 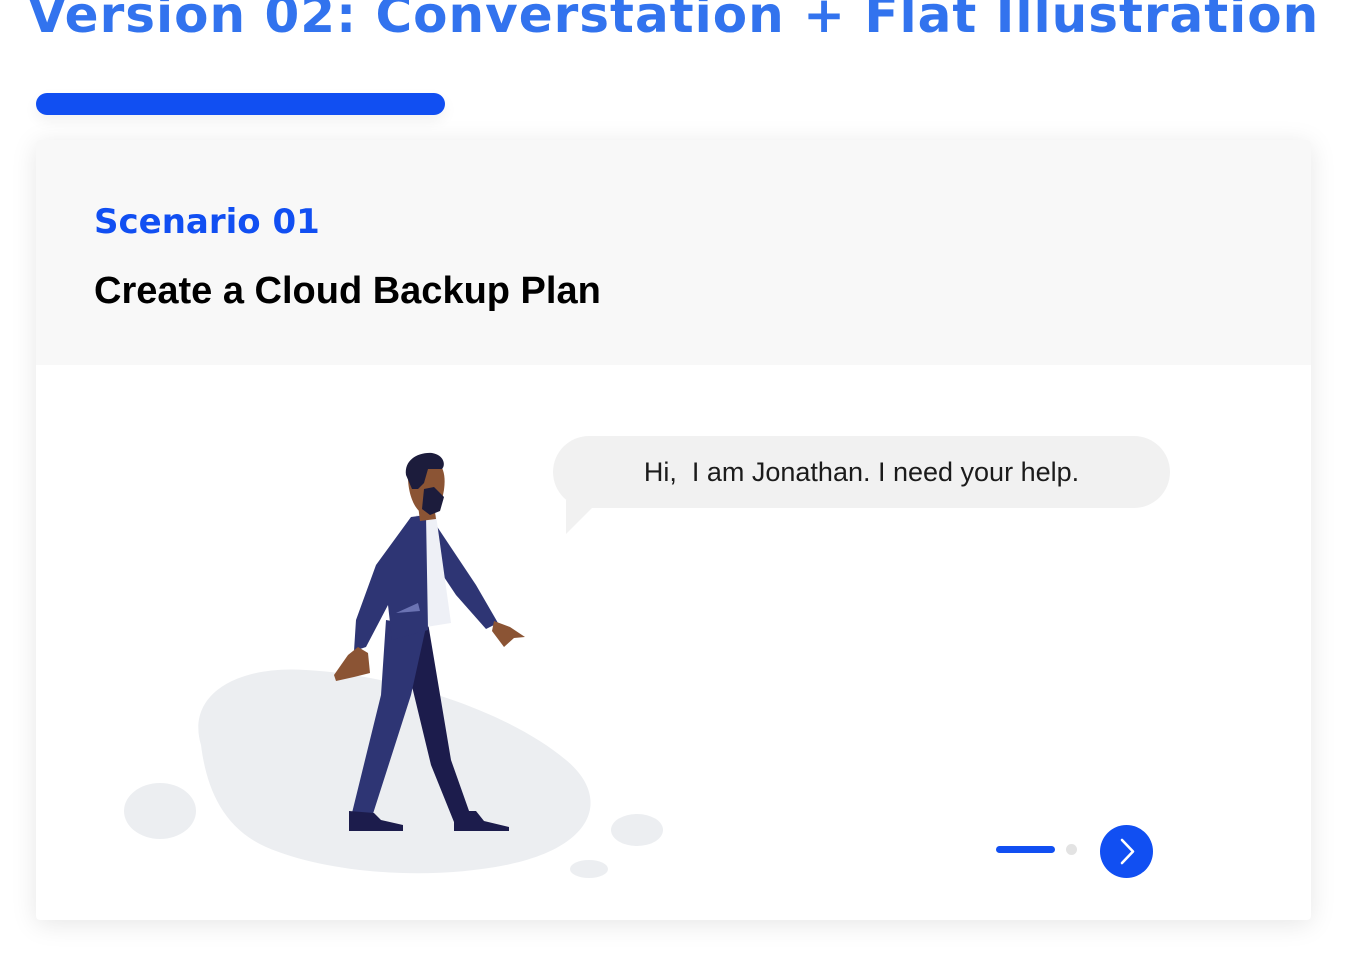 What do you see at coordinates (589, 869) in the screenshot?
I see `ground-bubble-small` at bounding box center [589, 869].